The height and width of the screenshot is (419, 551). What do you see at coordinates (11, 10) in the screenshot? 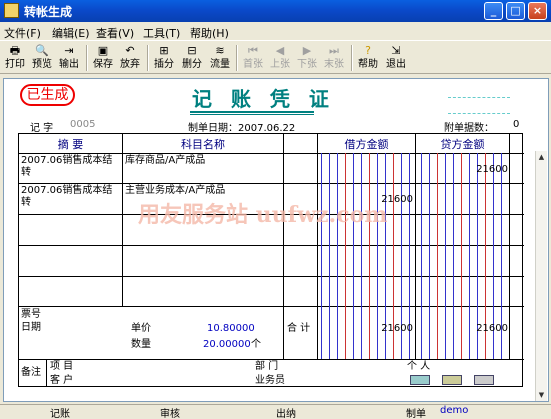
I see `app-icon` at bounding box center [11, 10].